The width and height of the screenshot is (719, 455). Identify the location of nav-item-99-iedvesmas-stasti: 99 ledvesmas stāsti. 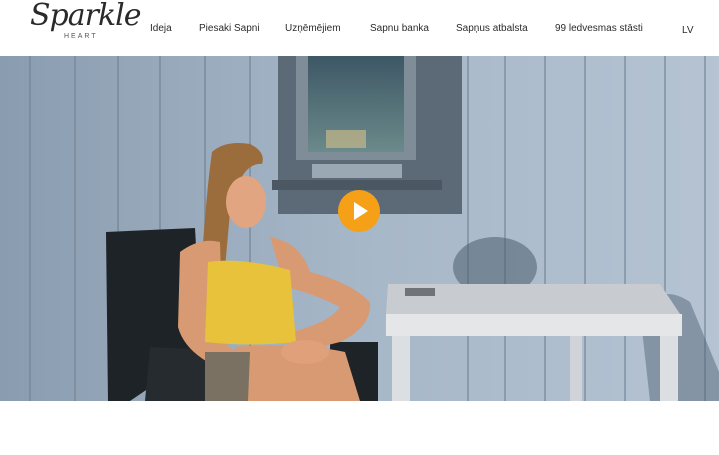
(599, 28).